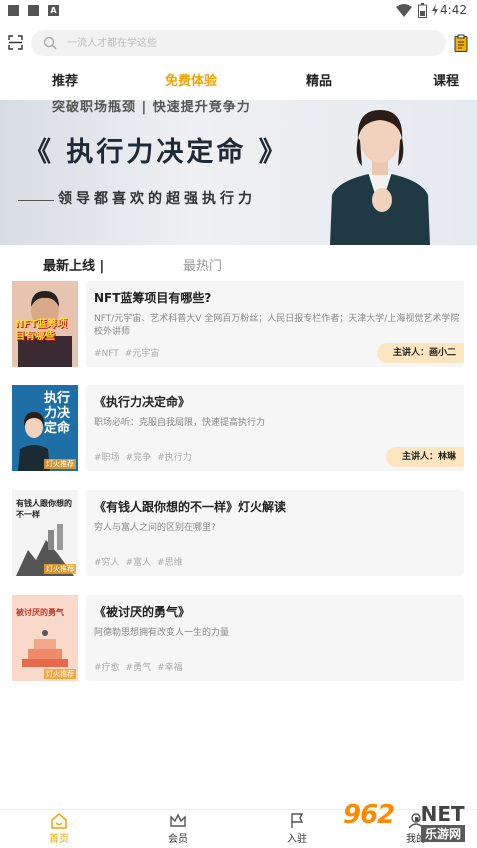 The width and height of the screenshot is (477, 848). Describe the element at coordinates (439, 814) in the screenshot. I see `watermark-suffix: .NET` at that location.